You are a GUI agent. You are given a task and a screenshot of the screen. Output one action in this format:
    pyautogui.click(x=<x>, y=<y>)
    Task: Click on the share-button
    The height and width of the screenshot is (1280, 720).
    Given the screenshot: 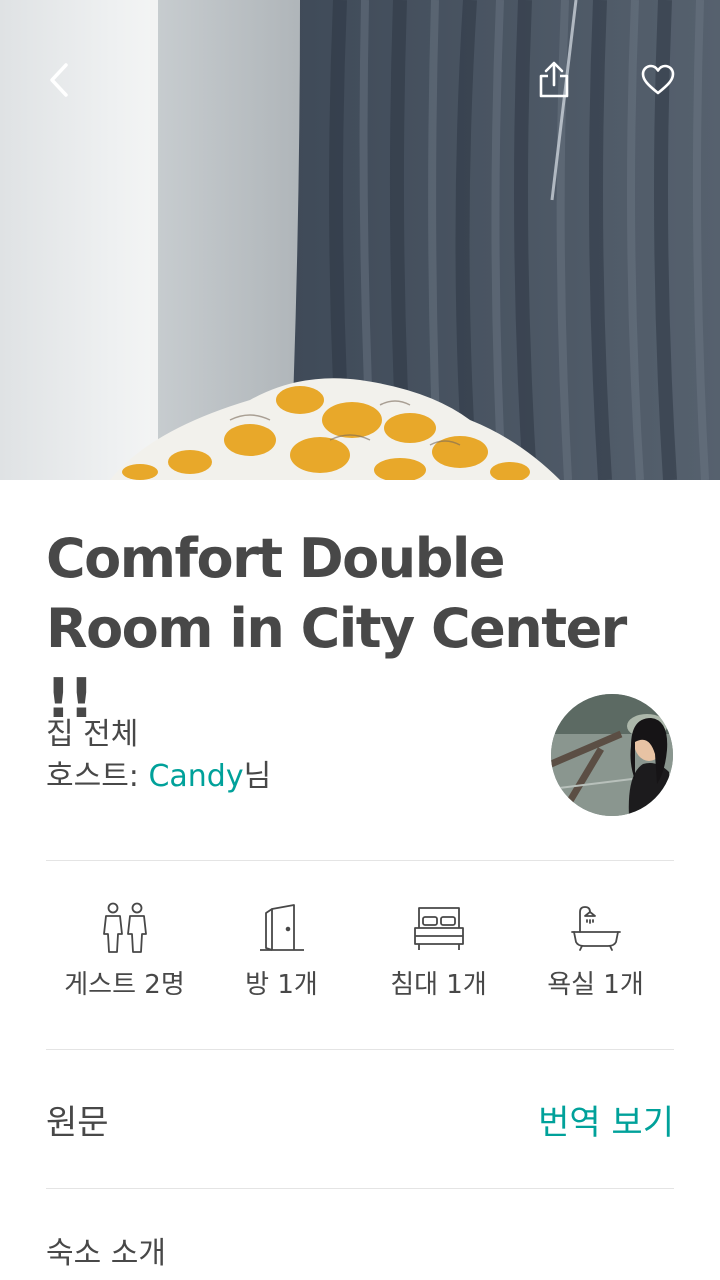 What is the action you would take?
    pyautogui.click(x=554, y=80)
    